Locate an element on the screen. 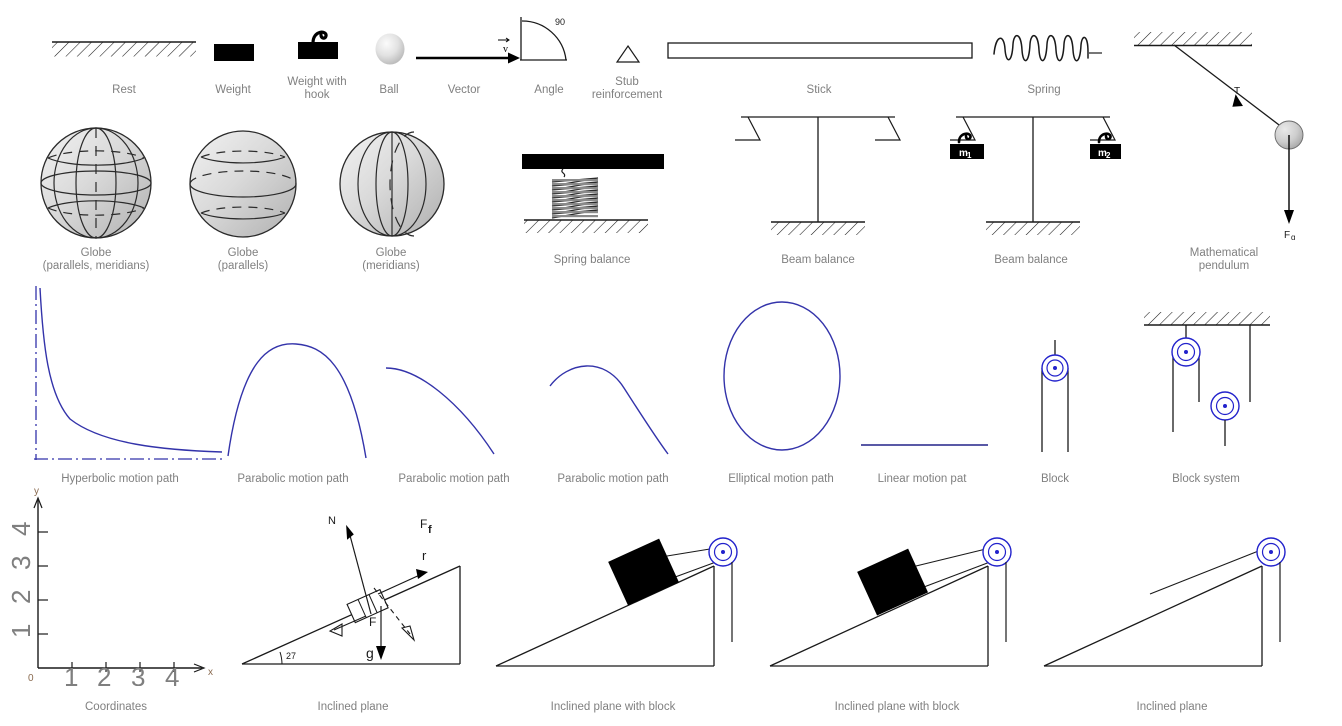 The height and width of the screenshot is (726, 1342). caption-inclined-plane-forces: Inclined plane is located at coordinates (353, 707).